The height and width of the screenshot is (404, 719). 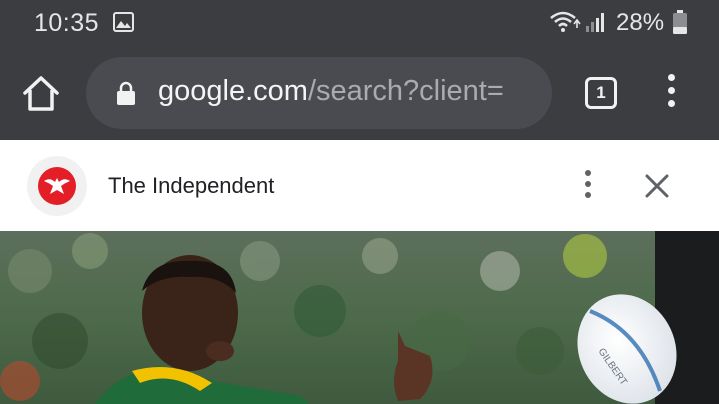 What do you see at coordinates (671, 93) in the screenshot?
I see `more-vert-icon` at bounding box center [671, 93].